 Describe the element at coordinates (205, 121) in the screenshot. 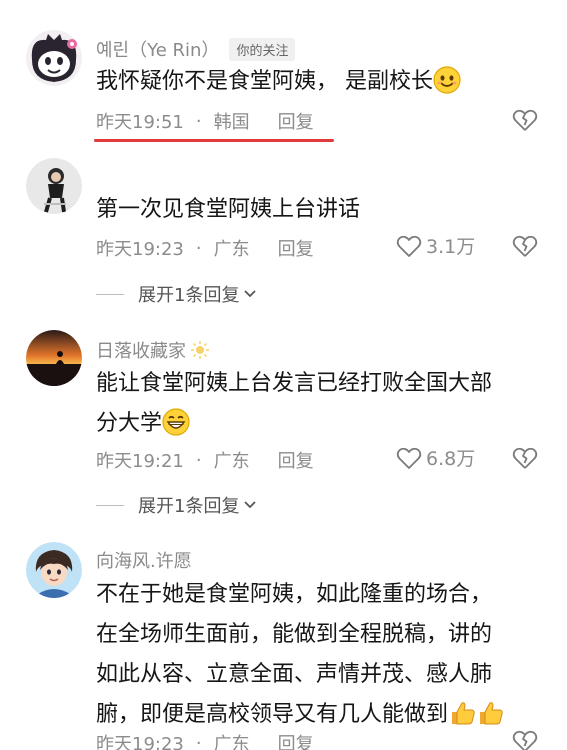

I see `comment-meta: 昨天19:51 · 韩国 回复` at that location.